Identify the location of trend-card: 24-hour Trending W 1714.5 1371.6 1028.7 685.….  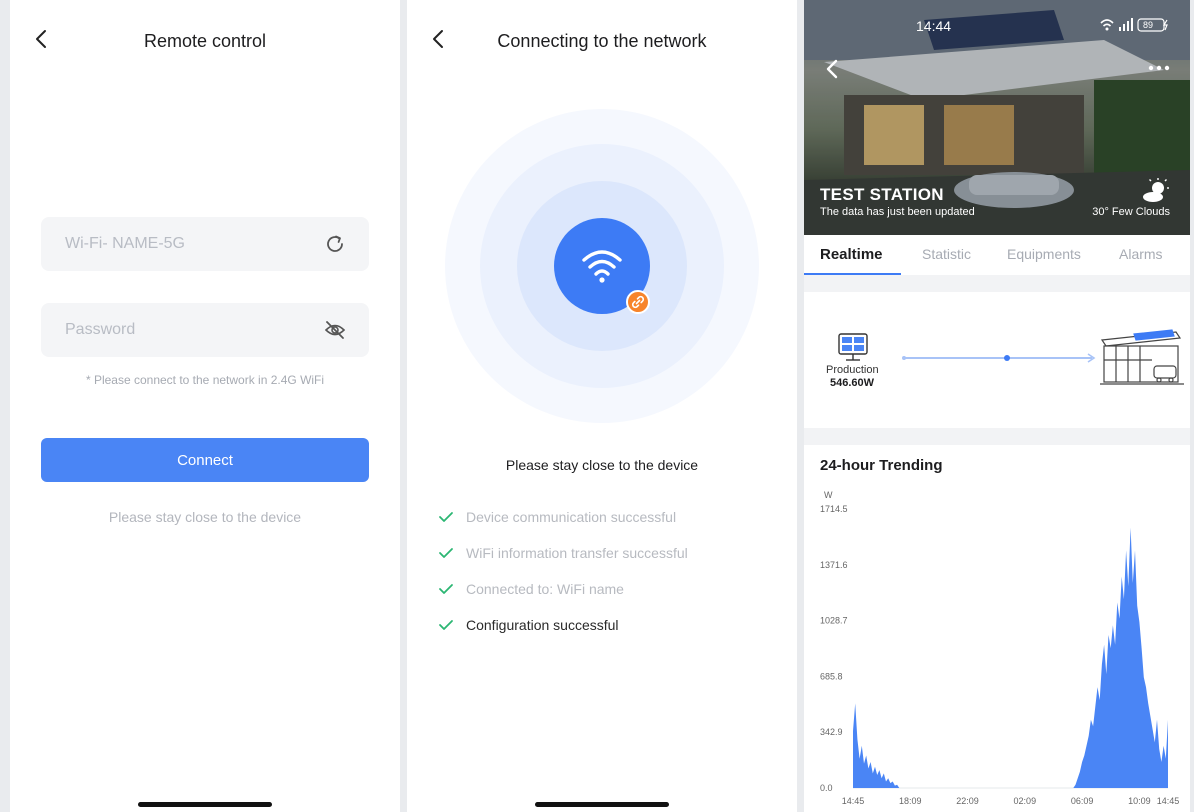
(997, 628).